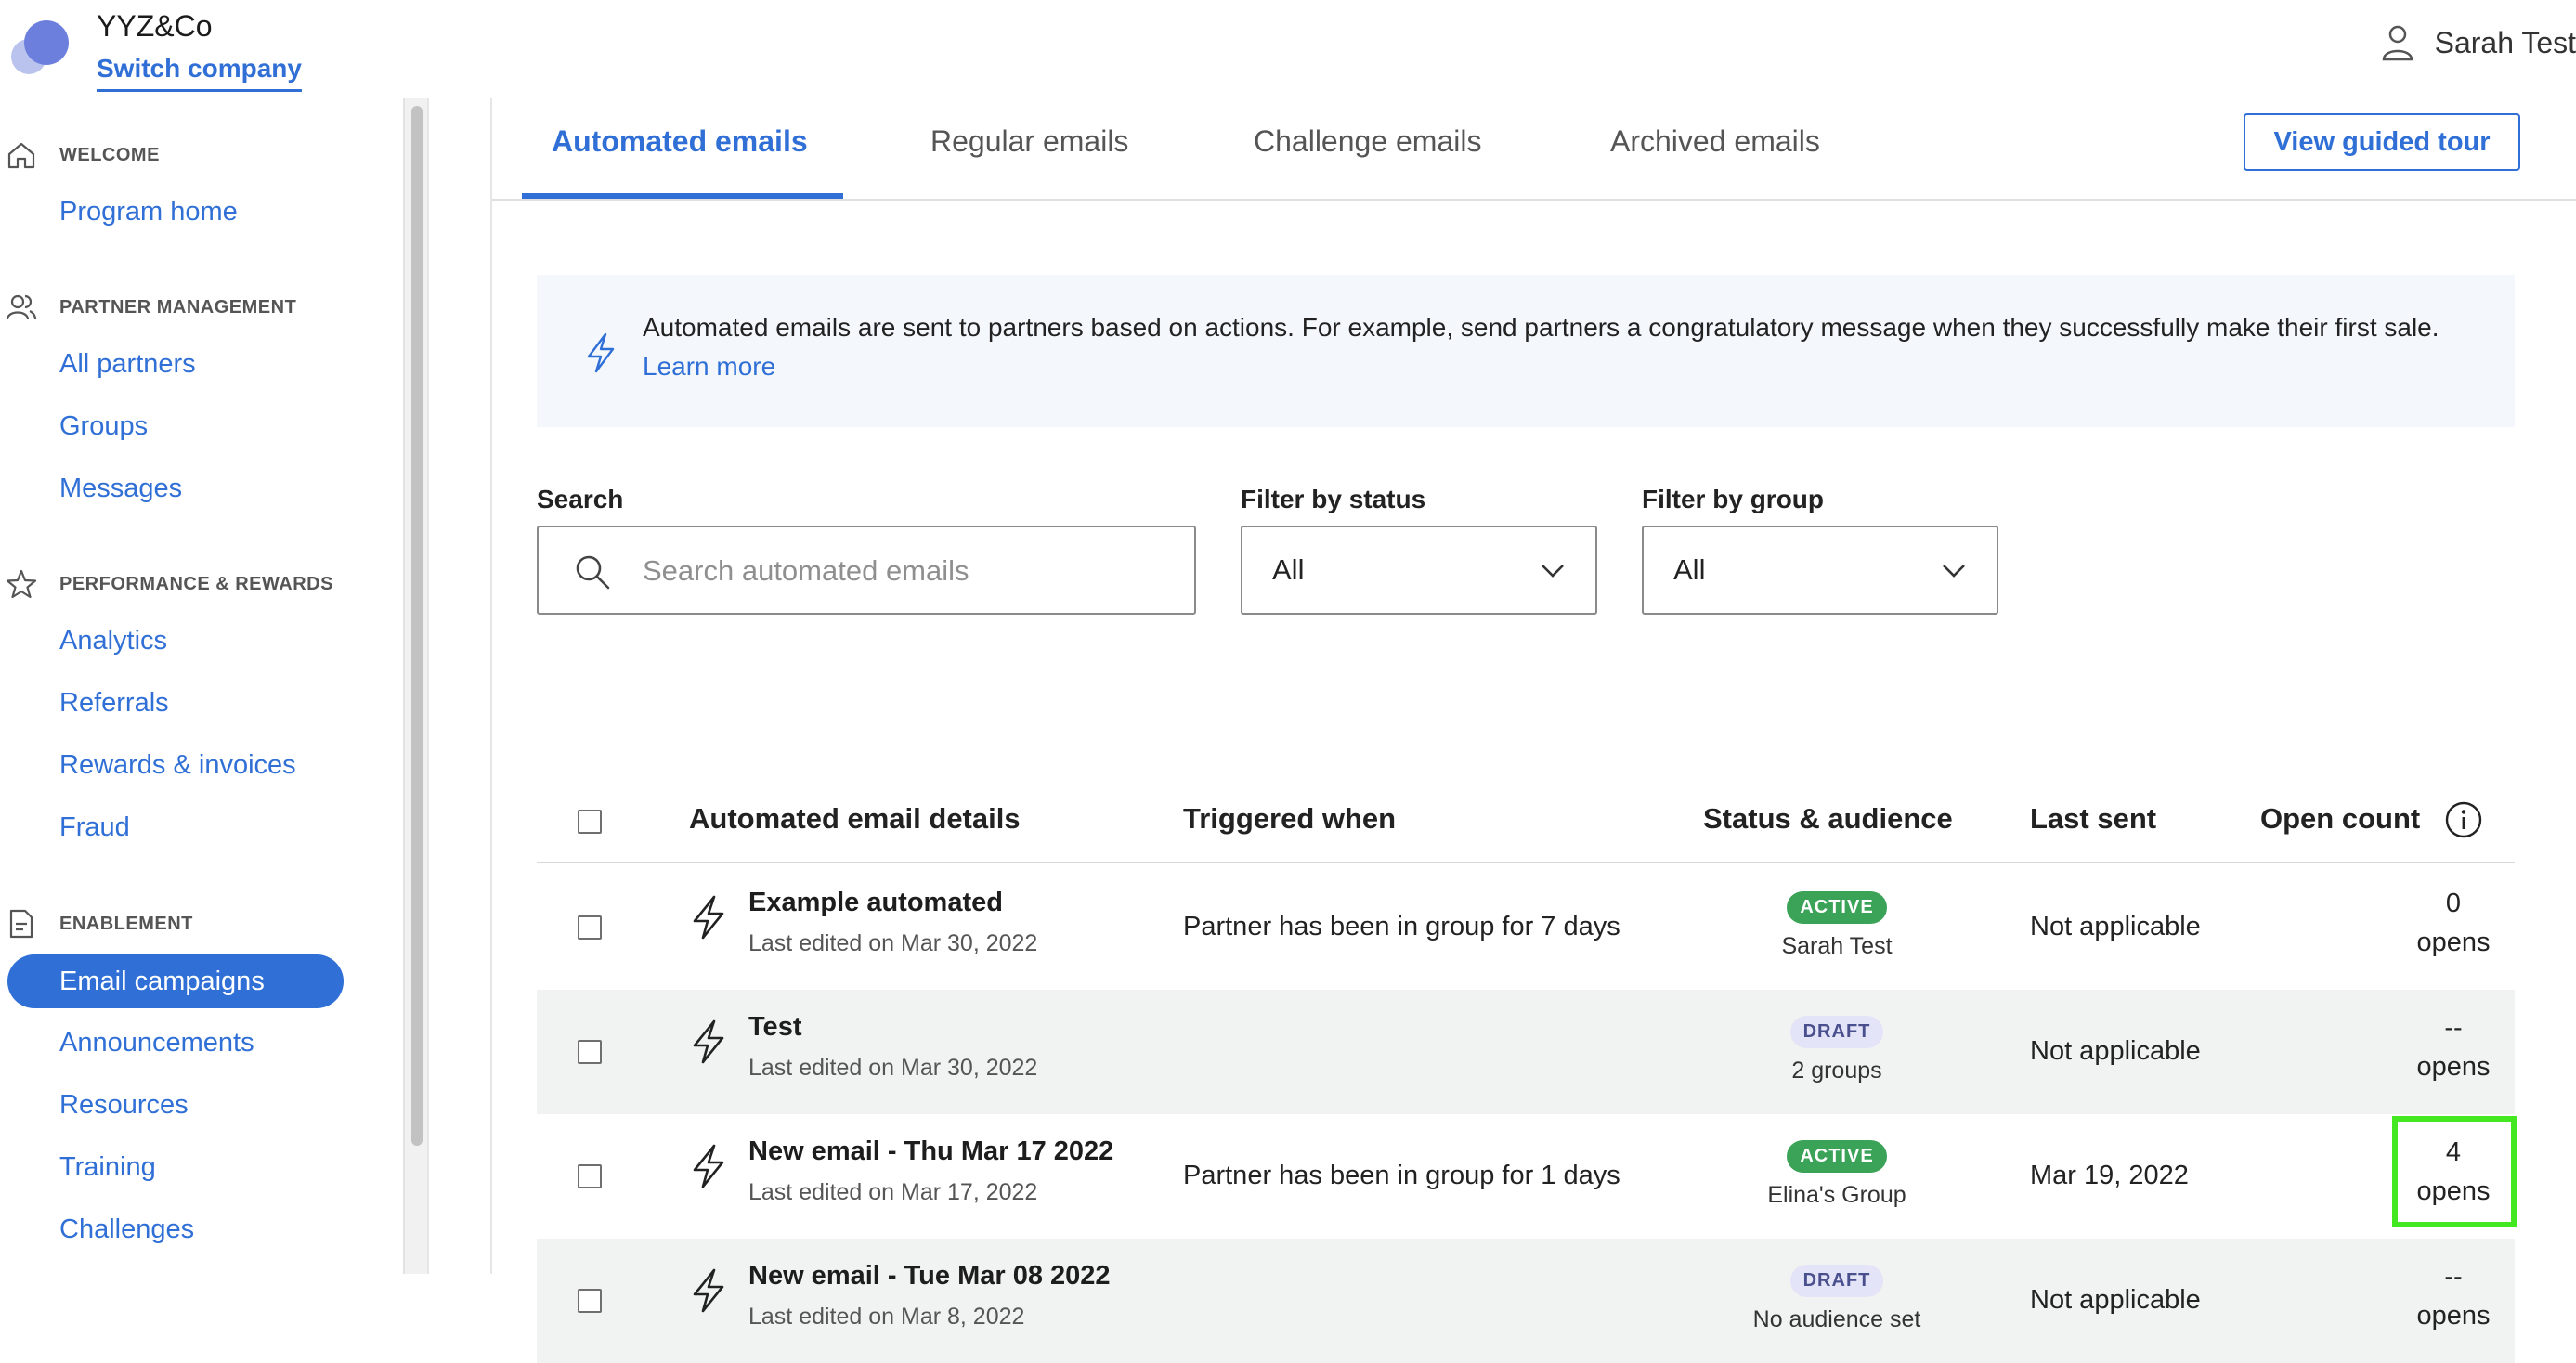  I want to click on status-filter-select: All, so click(1419, 570).